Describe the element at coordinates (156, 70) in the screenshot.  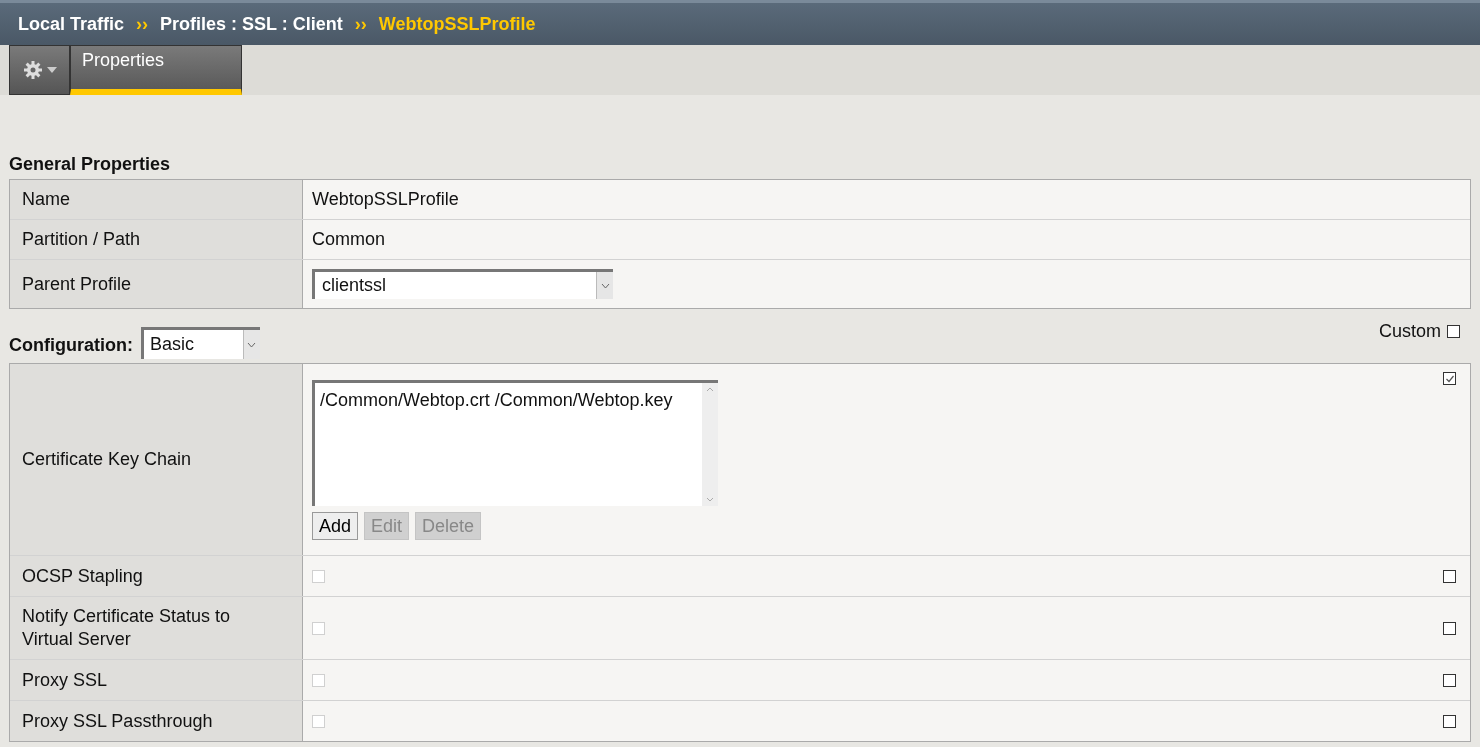
I see `tab: Properties` at that location.